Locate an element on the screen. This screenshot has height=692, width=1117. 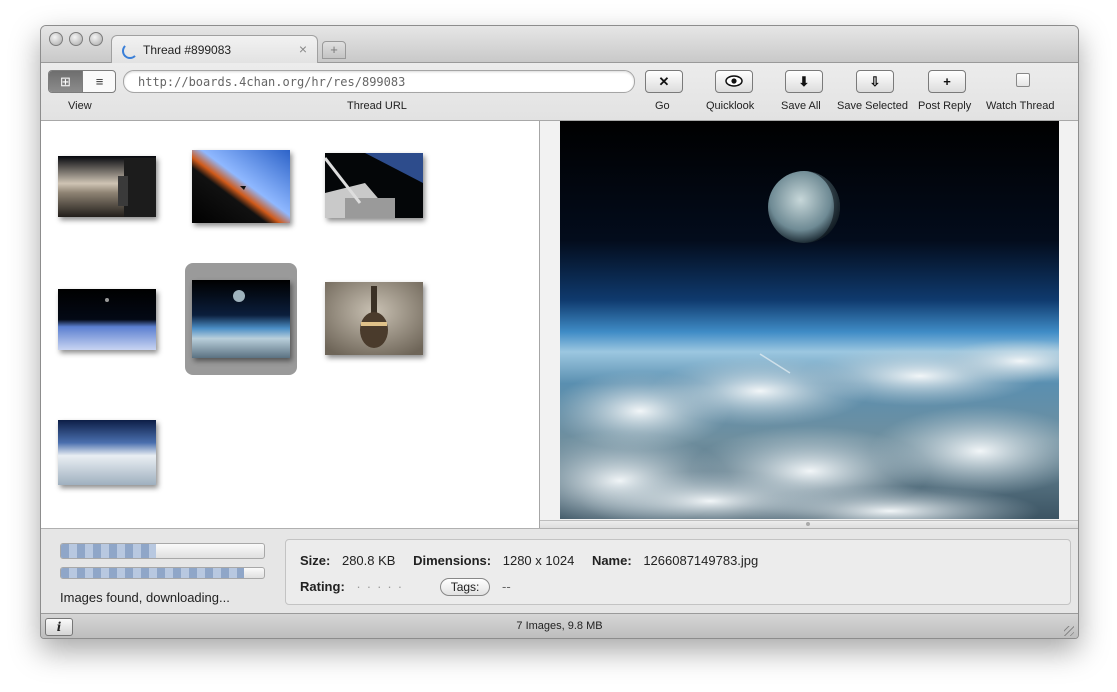
save-selected-button: ⇩ is located at coordinates (875, 81).